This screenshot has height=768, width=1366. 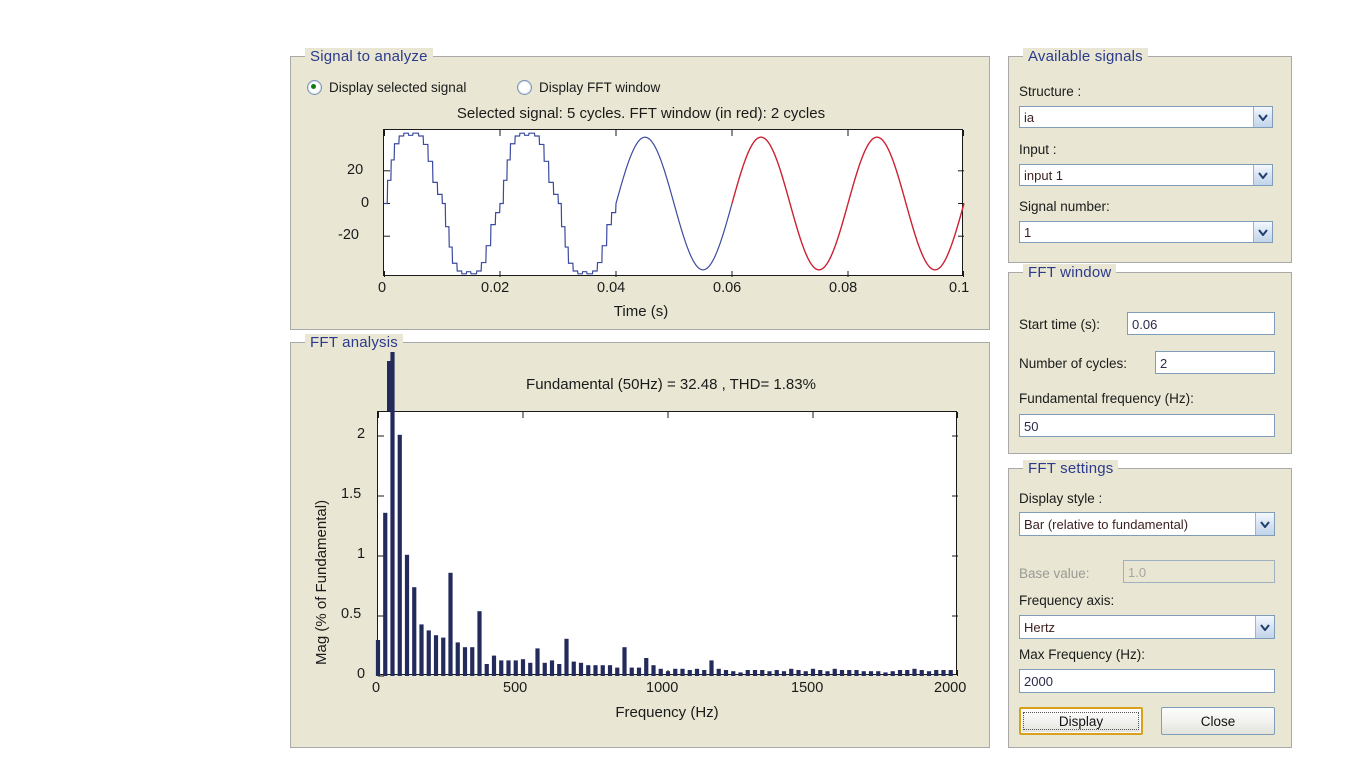 I want to click on base-value-value: 1.0, so click(x=1137, y=572).